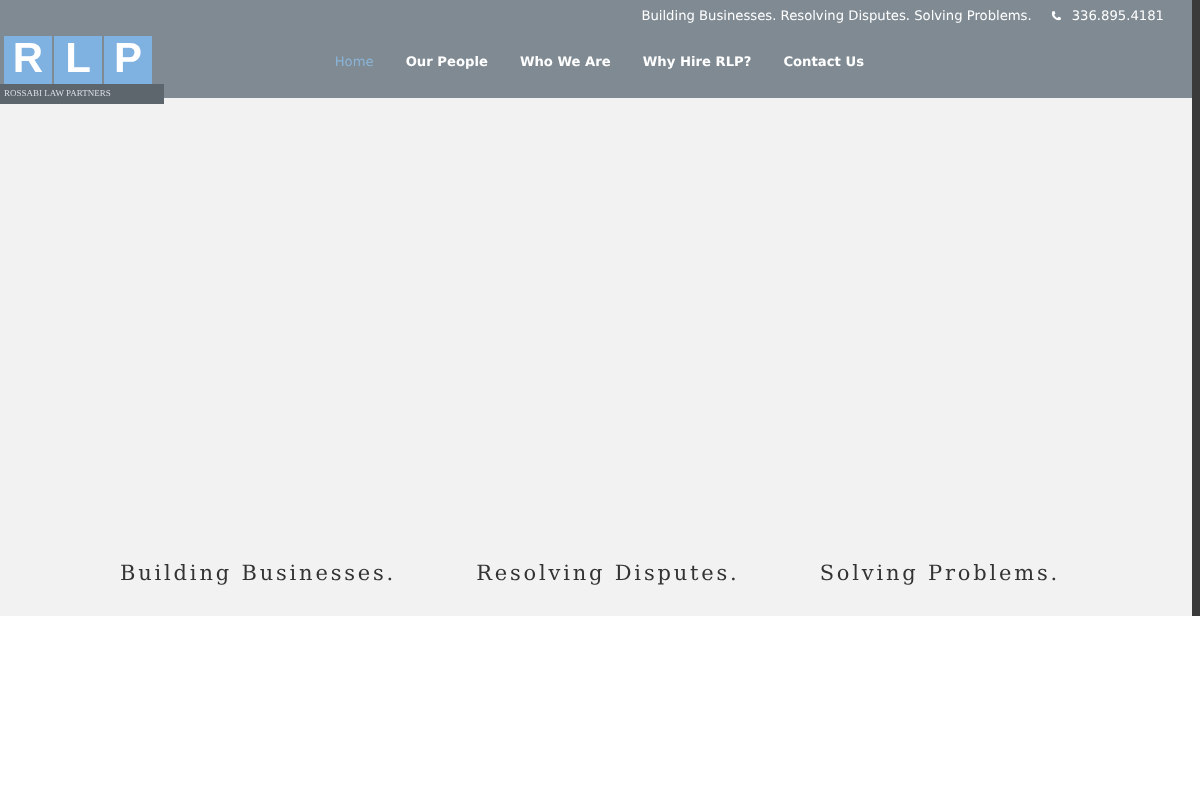 Image resolution: width=1200 pixels, height=800 pixels. What do you see at coordinates (28, 60) in the screenshot?
I see `logo-letter: R` at bounding box center [28, 60].